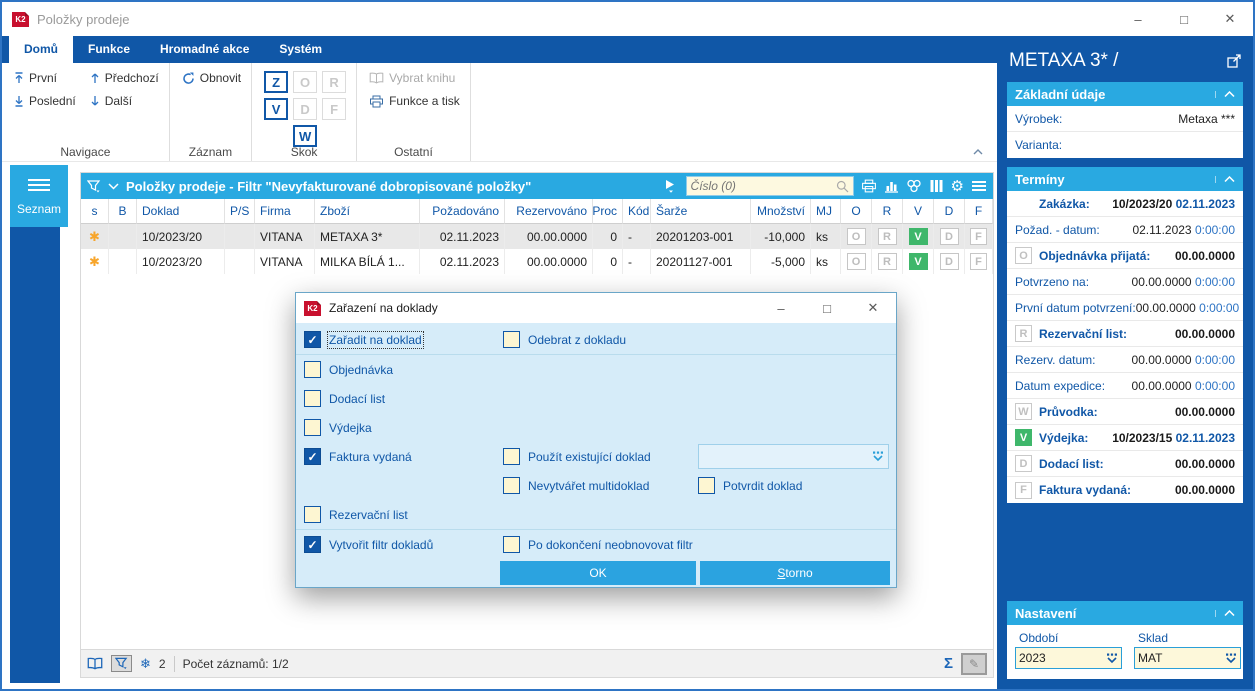 This screenshot has height=691, width=1255. I want to click on edit-button: ✎, so click(974, 663).